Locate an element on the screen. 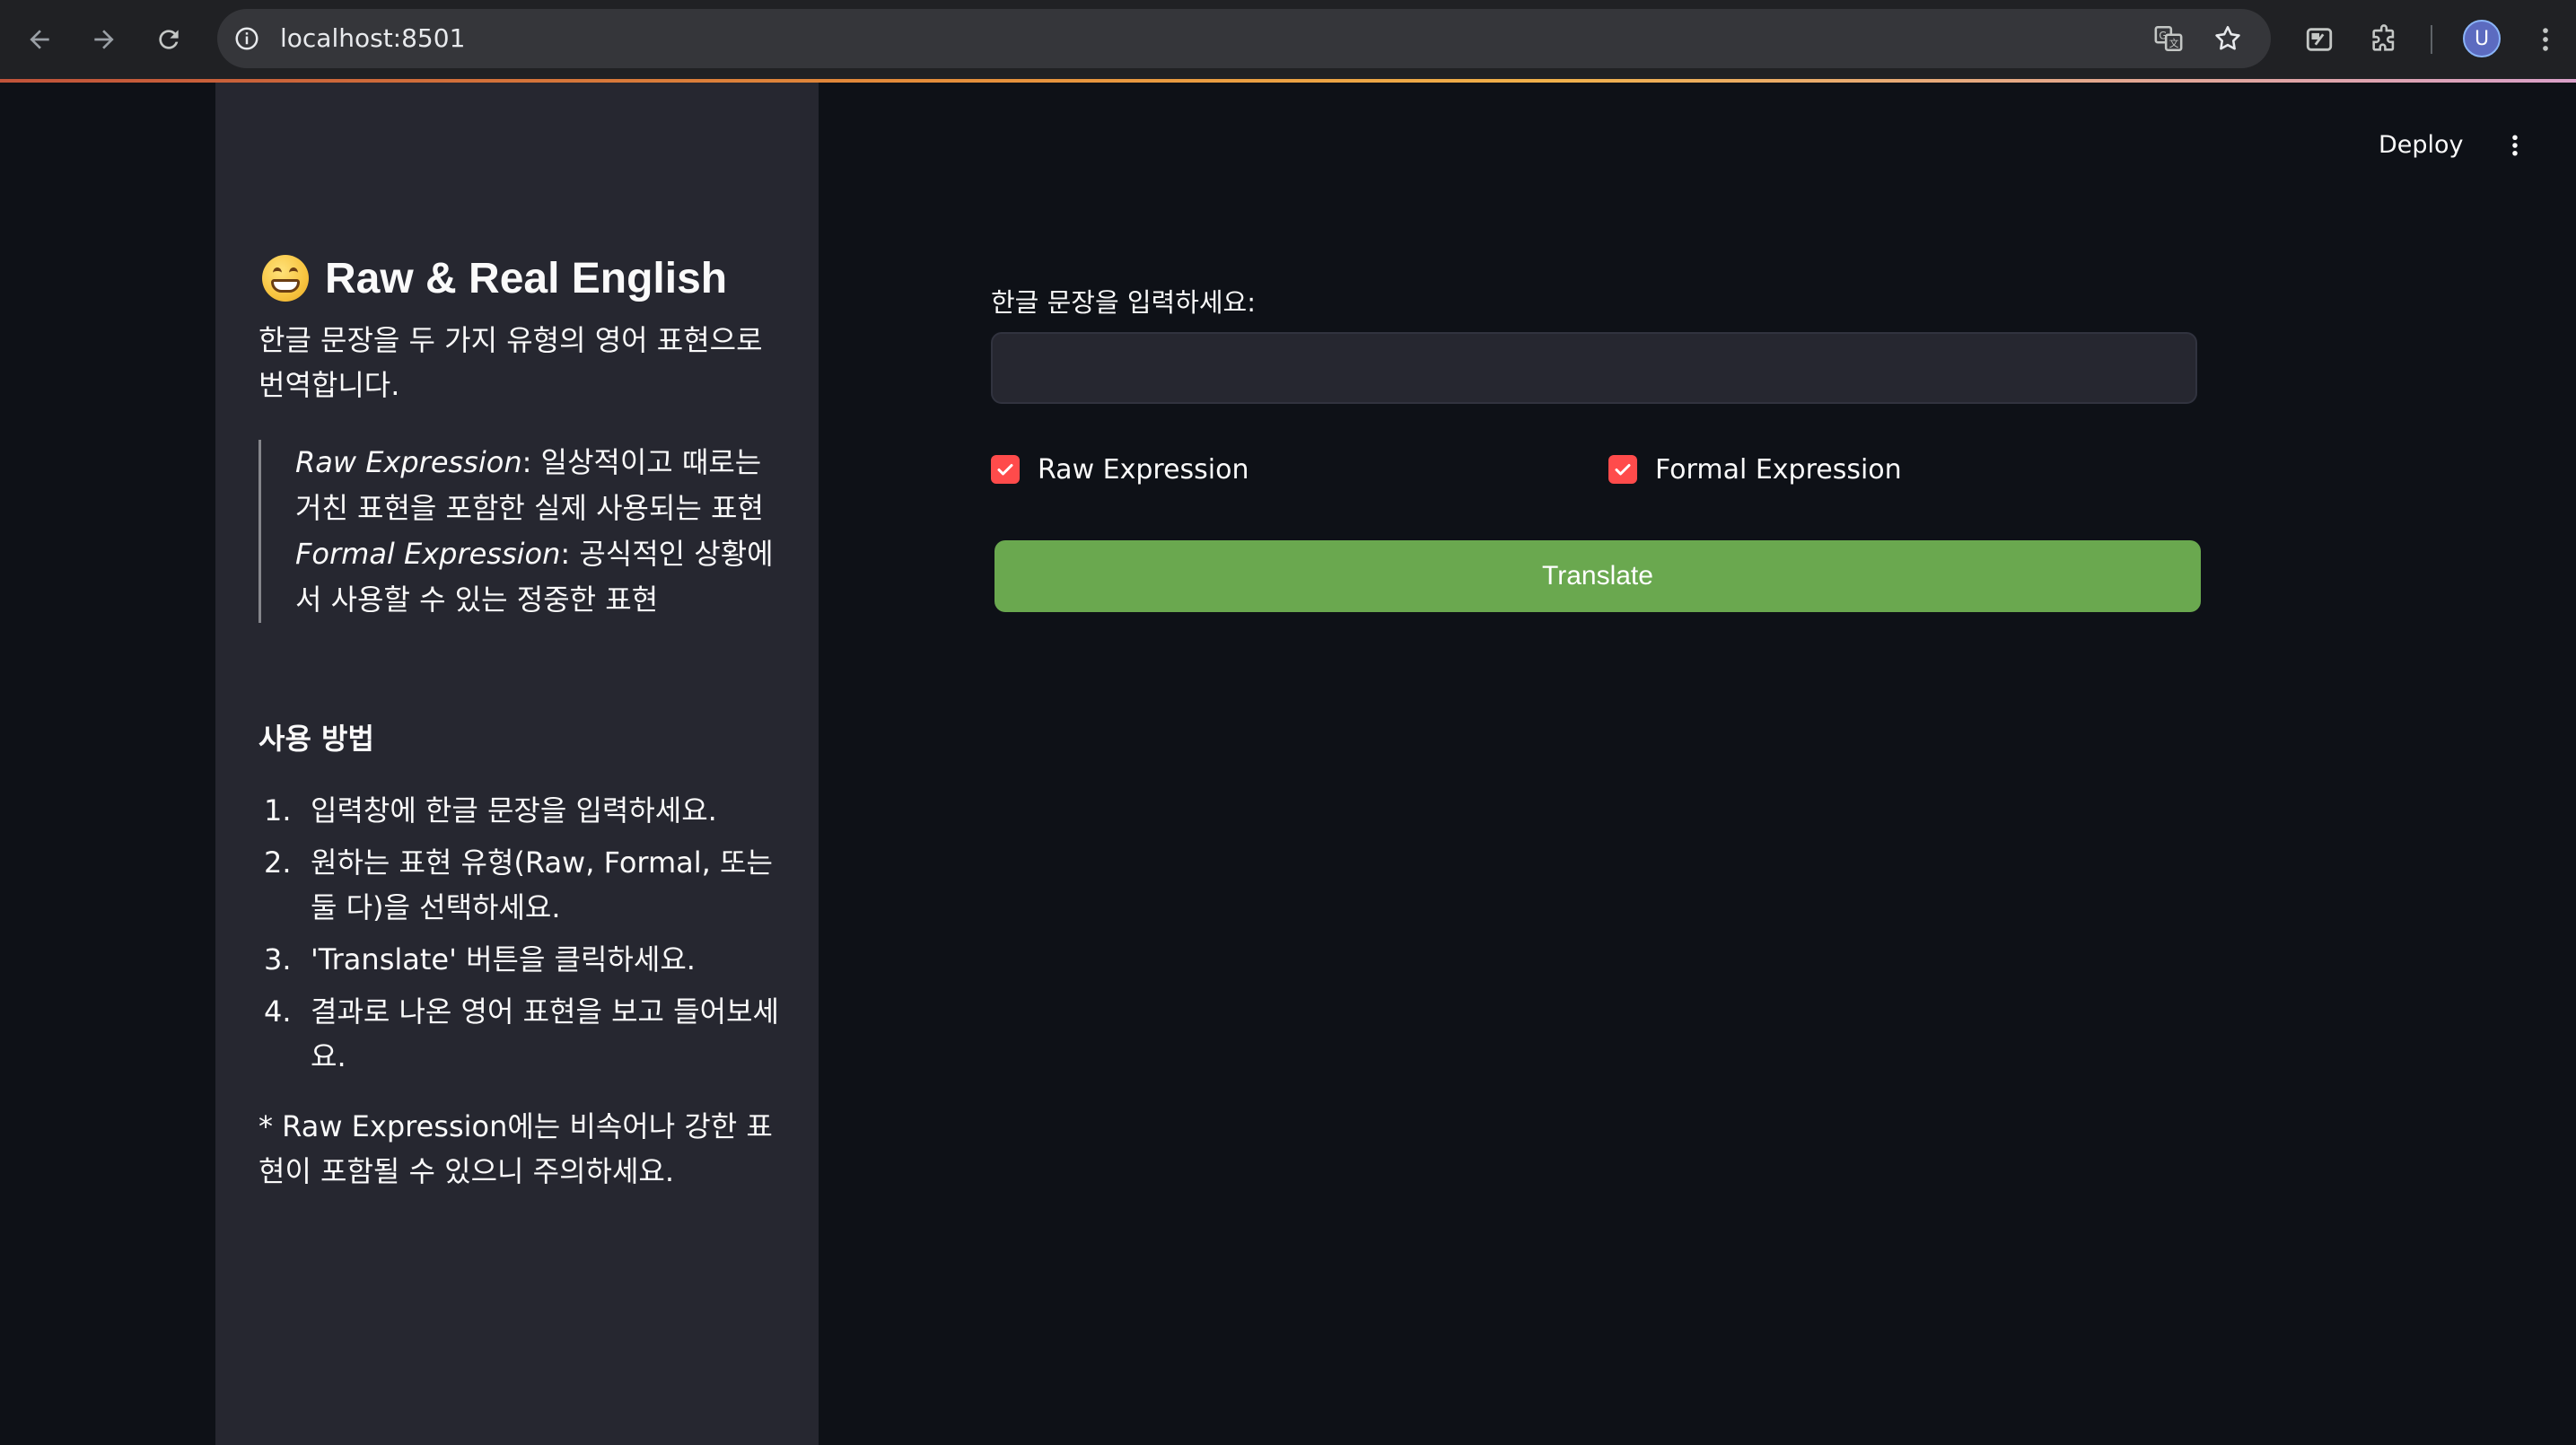 The image size is (2576, 1445). raw-term: Raw Expression is located at coordinates (408, 462).